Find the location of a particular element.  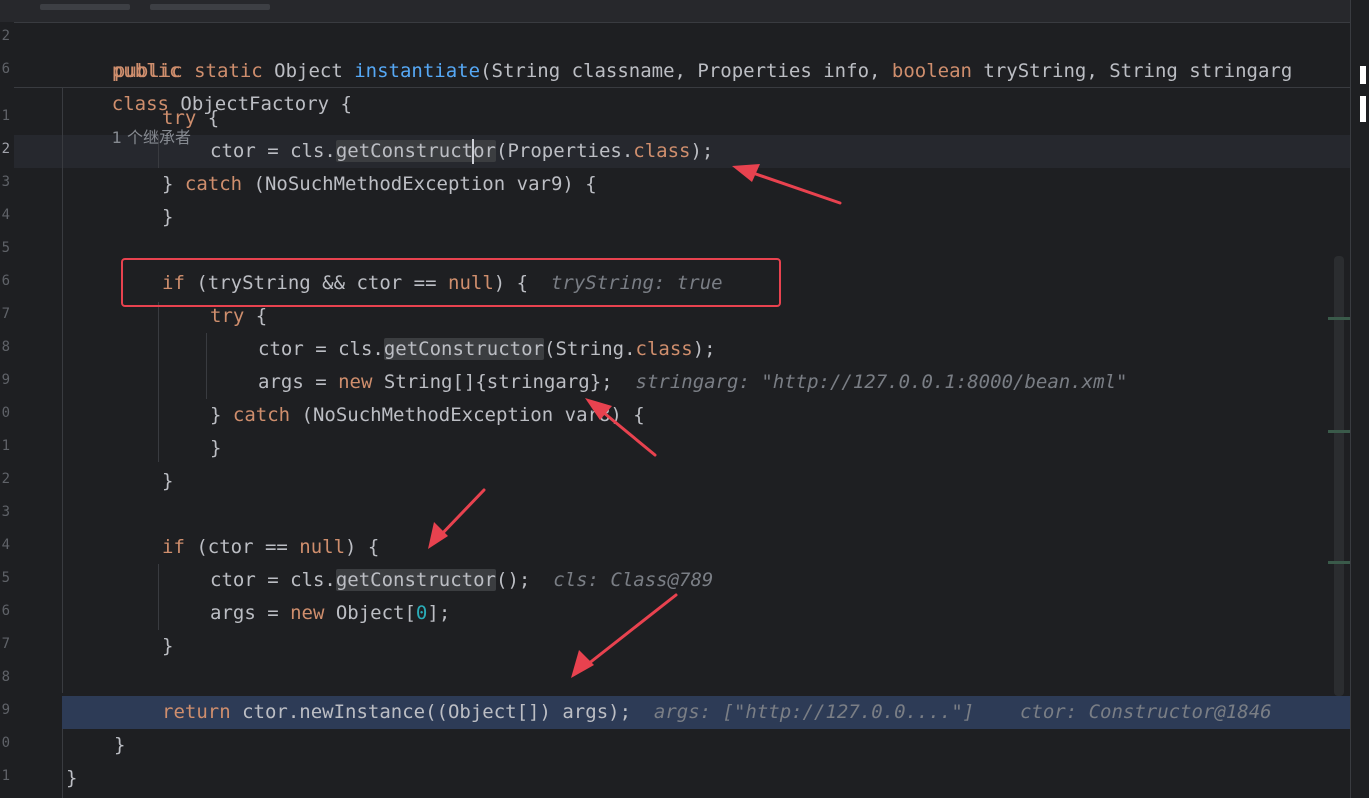

vertical-scrollbar is located at coordinates (1339, 476).